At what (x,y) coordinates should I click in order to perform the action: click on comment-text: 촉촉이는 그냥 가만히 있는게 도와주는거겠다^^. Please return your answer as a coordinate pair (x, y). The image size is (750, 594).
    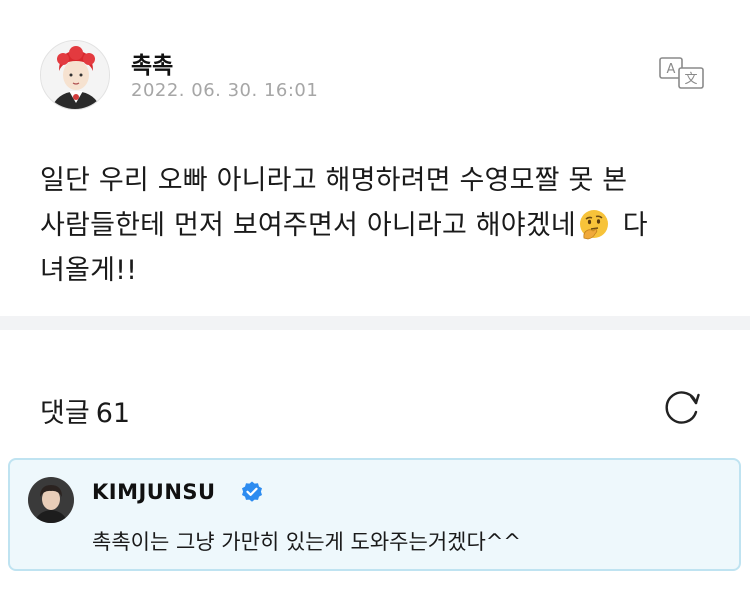
    Looking at the image, I should click on (306, 542).